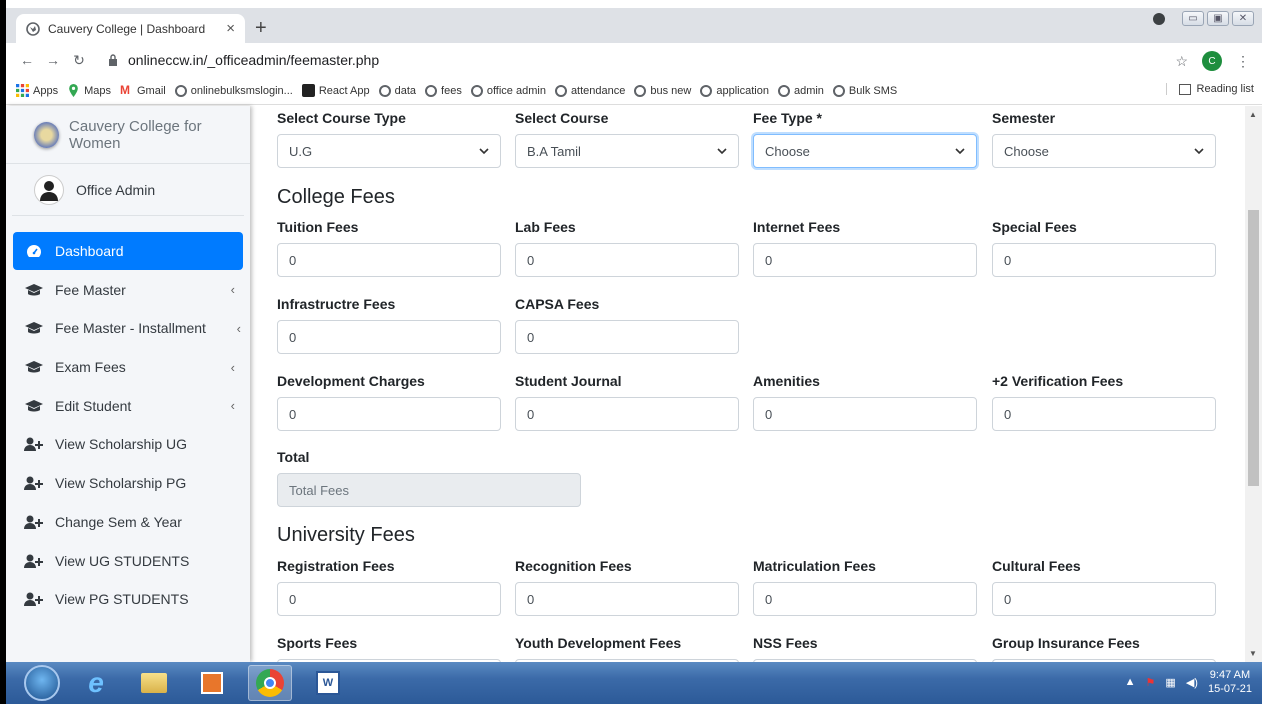 The height and width of the screenshot is (704, 1262). Describe the element at coordinates (261, 28) in the screenshot. I see `new-tab-button: +` at that location.